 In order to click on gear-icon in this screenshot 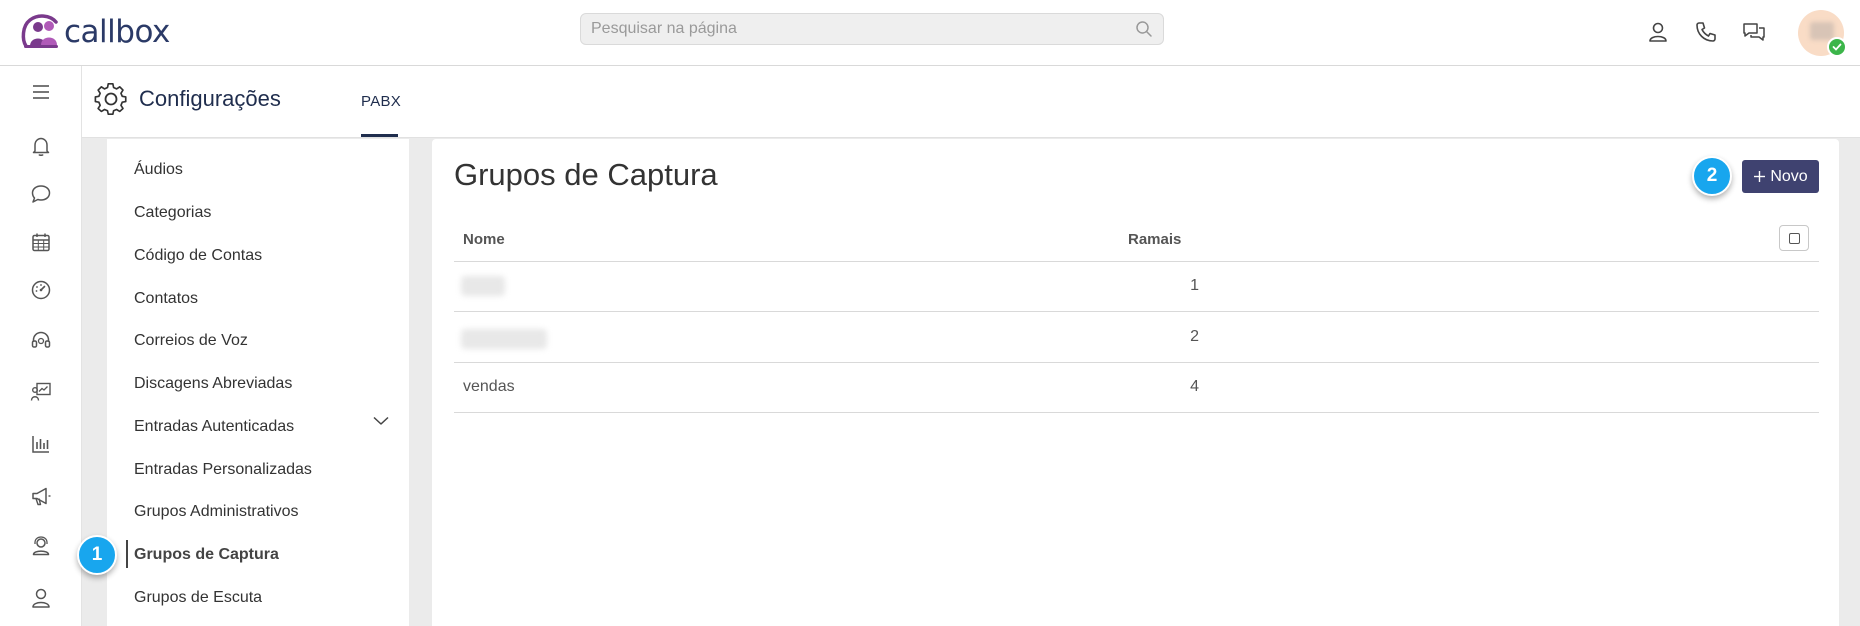, I will do `click(110, 99)`.